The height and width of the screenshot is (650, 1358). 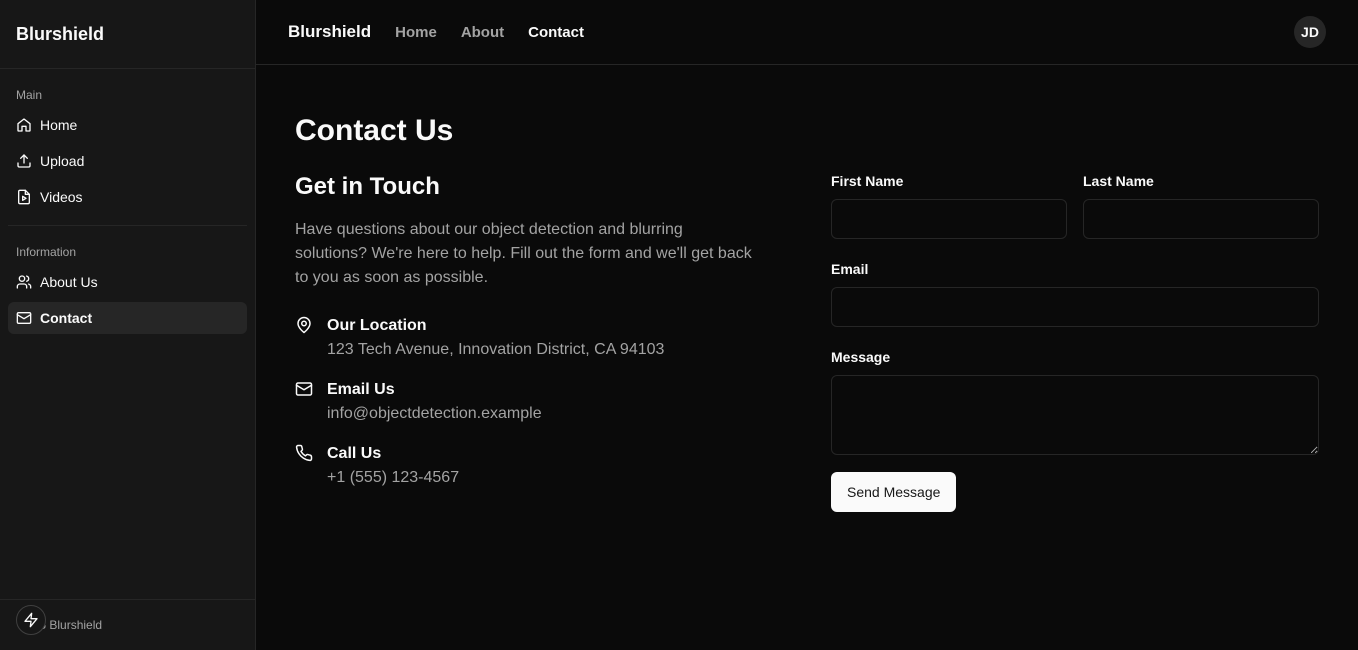 What do you see at coordinates (867, 181) in the screenshot?
I see `first-name-label: First Name` at bounding box center [867, 181].